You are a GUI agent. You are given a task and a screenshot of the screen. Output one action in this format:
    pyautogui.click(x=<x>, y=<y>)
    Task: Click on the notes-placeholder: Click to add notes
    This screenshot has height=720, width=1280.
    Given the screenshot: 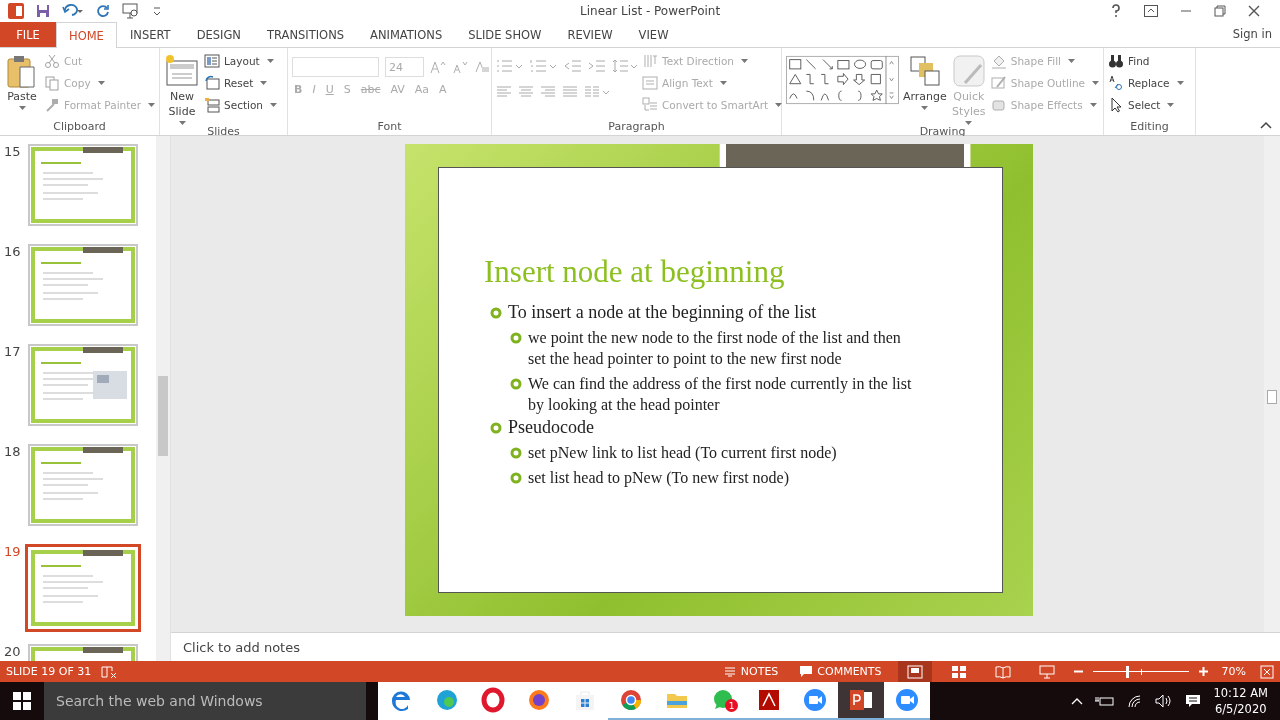 What is the action you would take?
    pyautogui.click(x=241, y=647)
    